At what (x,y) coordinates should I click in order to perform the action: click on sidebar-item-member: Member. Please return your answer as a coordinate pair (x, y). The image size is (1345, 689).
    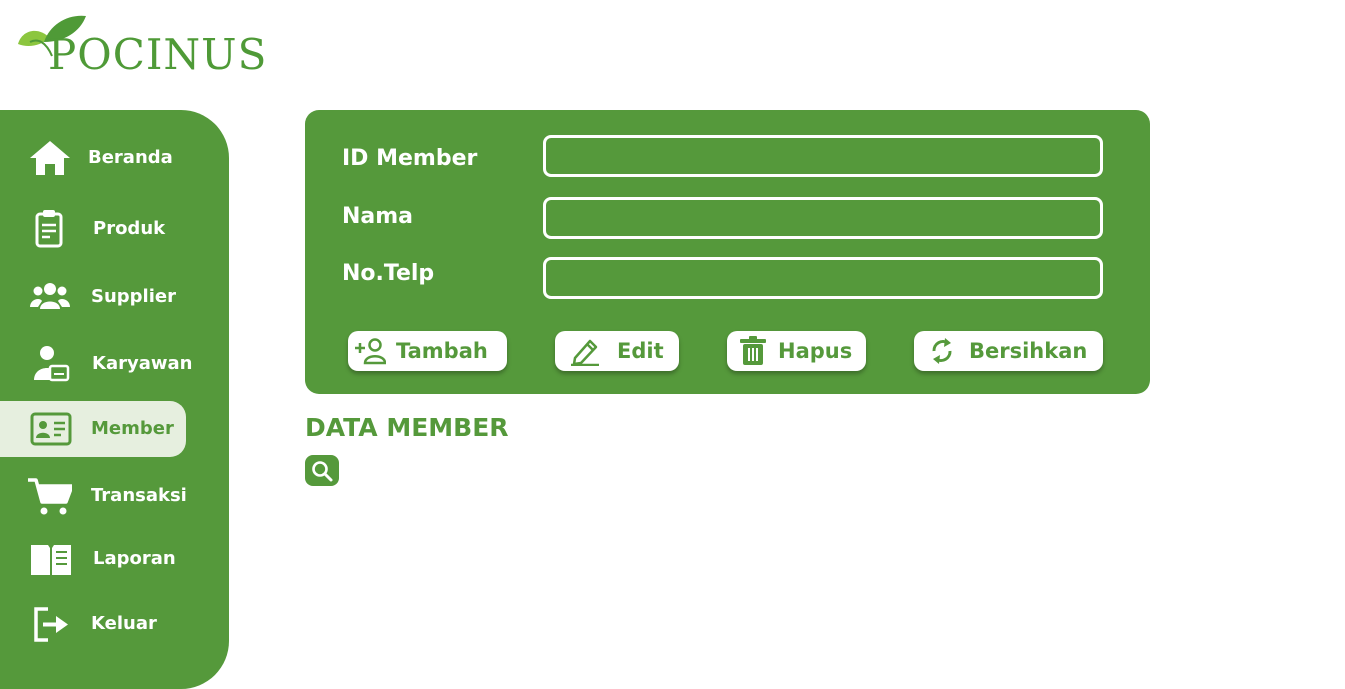
    Looking at the image, I should click on (93, 429).